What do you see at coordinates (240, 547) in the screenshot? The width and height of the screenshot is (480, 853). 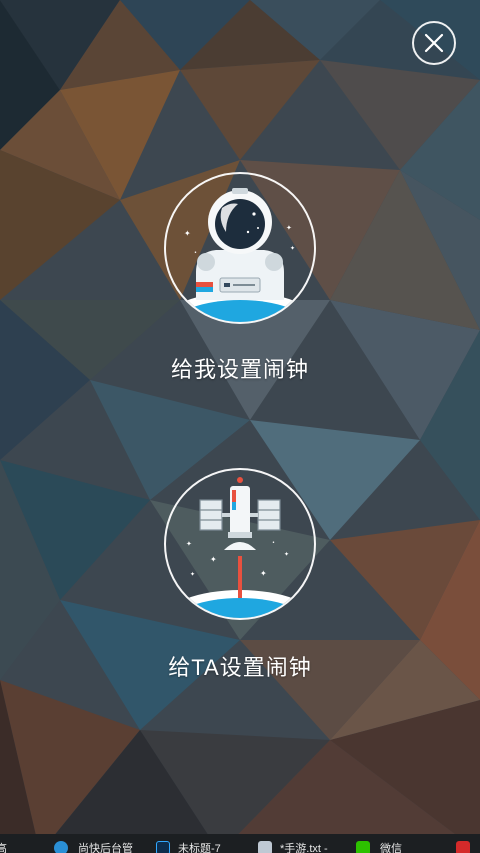 I see `satellite-icon: ✦ ✦ ✦ ✦ ✦ •` at bounding box center [240, 547].